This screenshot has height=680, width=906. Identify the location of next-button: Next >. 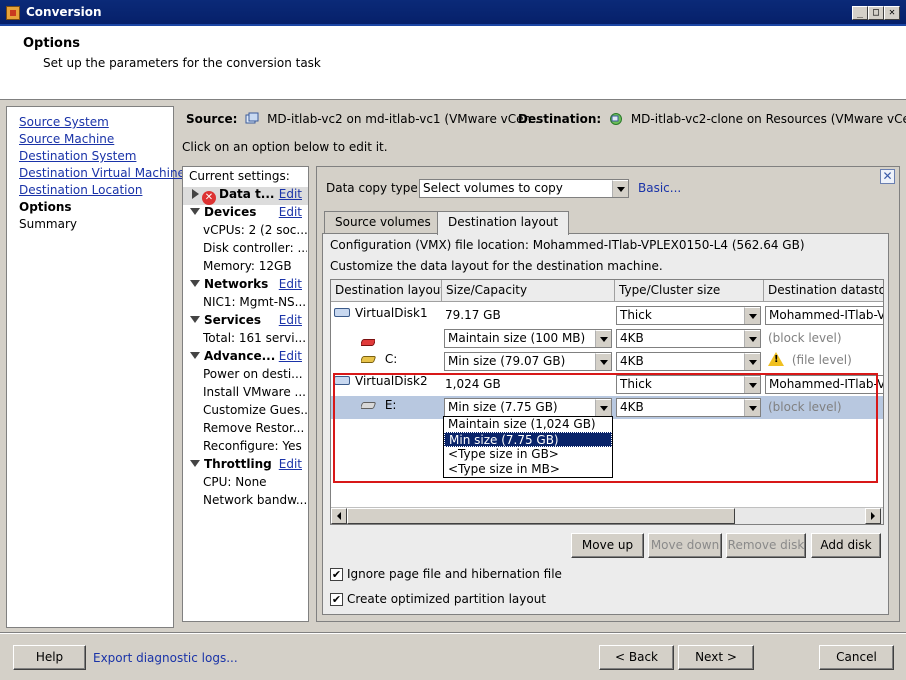
(716, 657).